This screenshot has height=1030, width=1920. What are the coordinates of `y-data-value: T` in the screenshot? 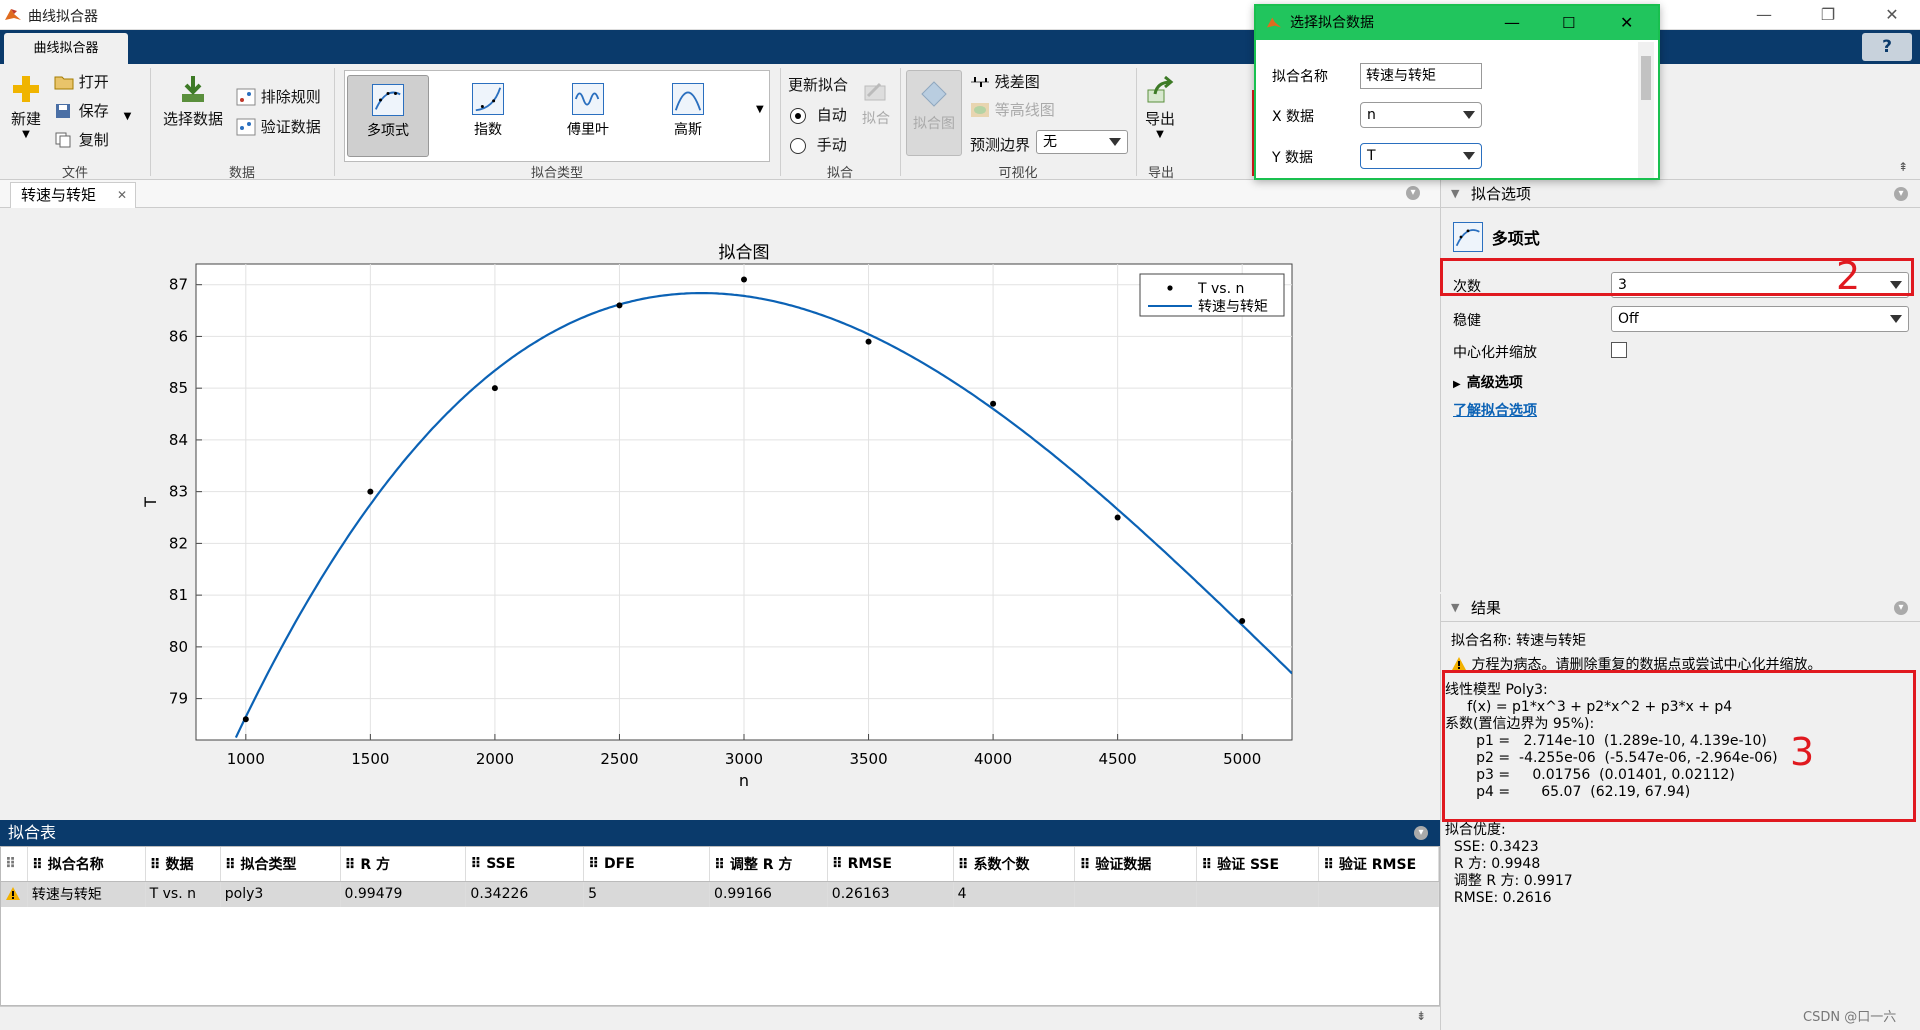 It's located at (1371, 156).